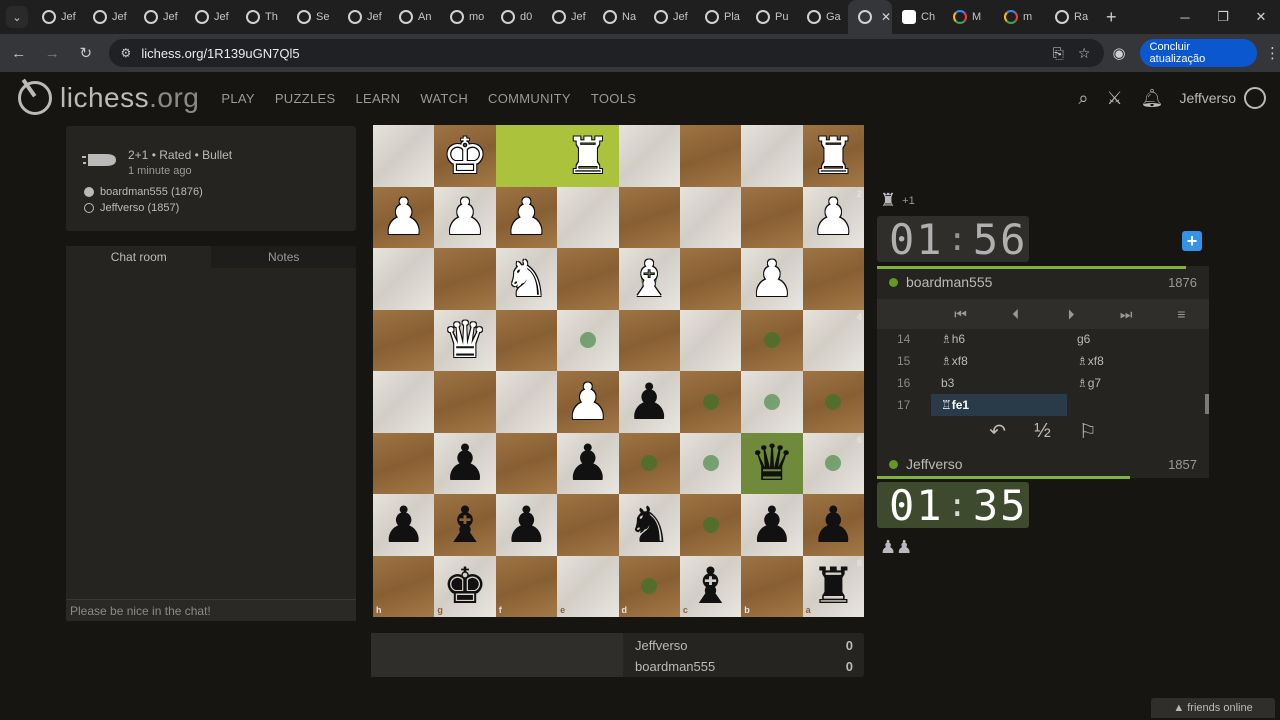  What do you see at coordinates (999, 339) in the screenshot?
I see `white-move: ♗h6` at bounding box center [999, 339].